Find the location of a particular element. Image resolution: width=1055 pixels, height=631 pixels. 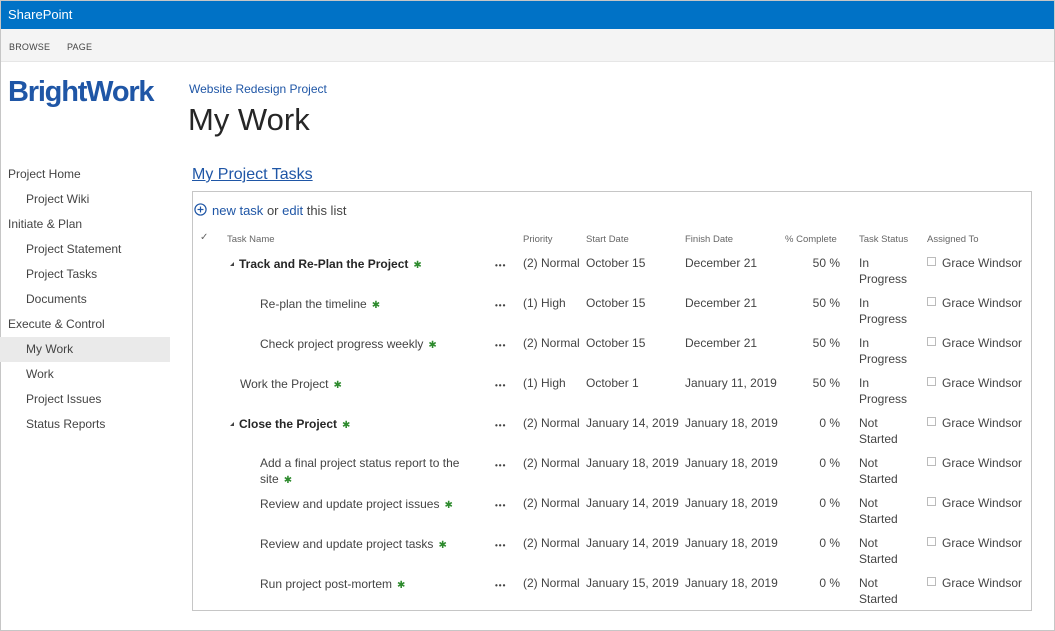

header-start-date: Start Date is located at coordinates (607, 239).